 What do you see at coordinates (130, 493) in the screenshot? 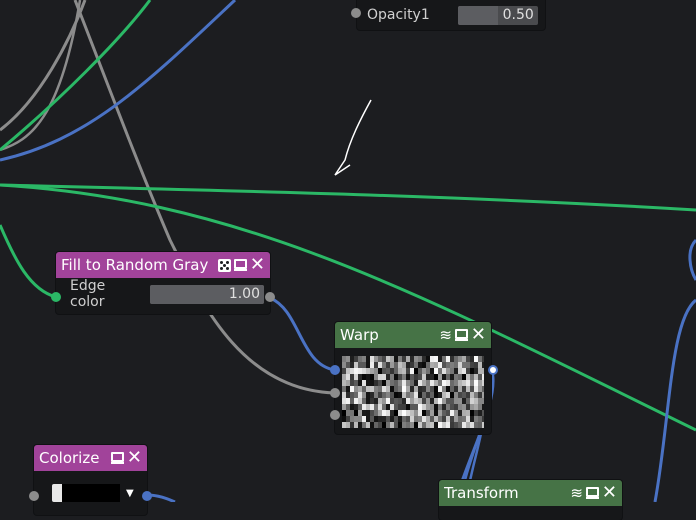
I see `chevron-down-icon: ▼` at bounding box center [130, 493].